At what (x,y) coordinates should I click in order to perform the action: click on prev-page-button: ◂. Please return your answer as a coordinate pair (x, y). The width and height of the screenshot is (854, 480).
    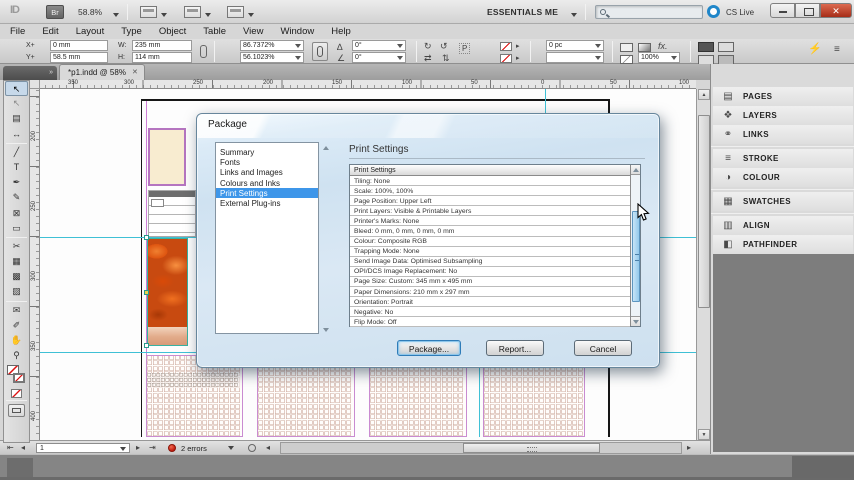
    Looking at the image, I should click on (23, 447).